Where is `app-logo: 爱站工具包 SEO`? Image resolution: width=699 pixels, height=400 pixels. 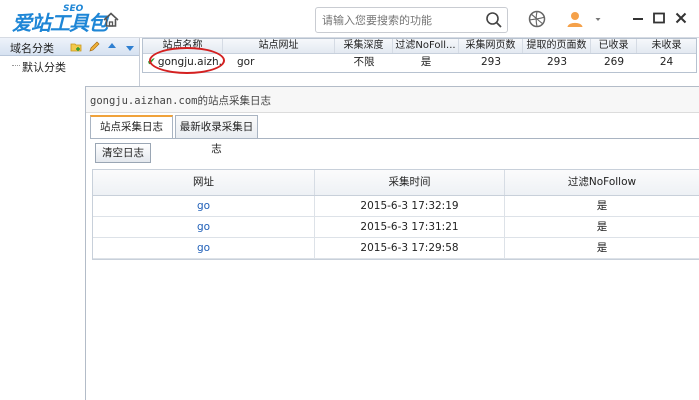
app-logo: 爱站工具包 SEO is located at coordinates (60, 19).